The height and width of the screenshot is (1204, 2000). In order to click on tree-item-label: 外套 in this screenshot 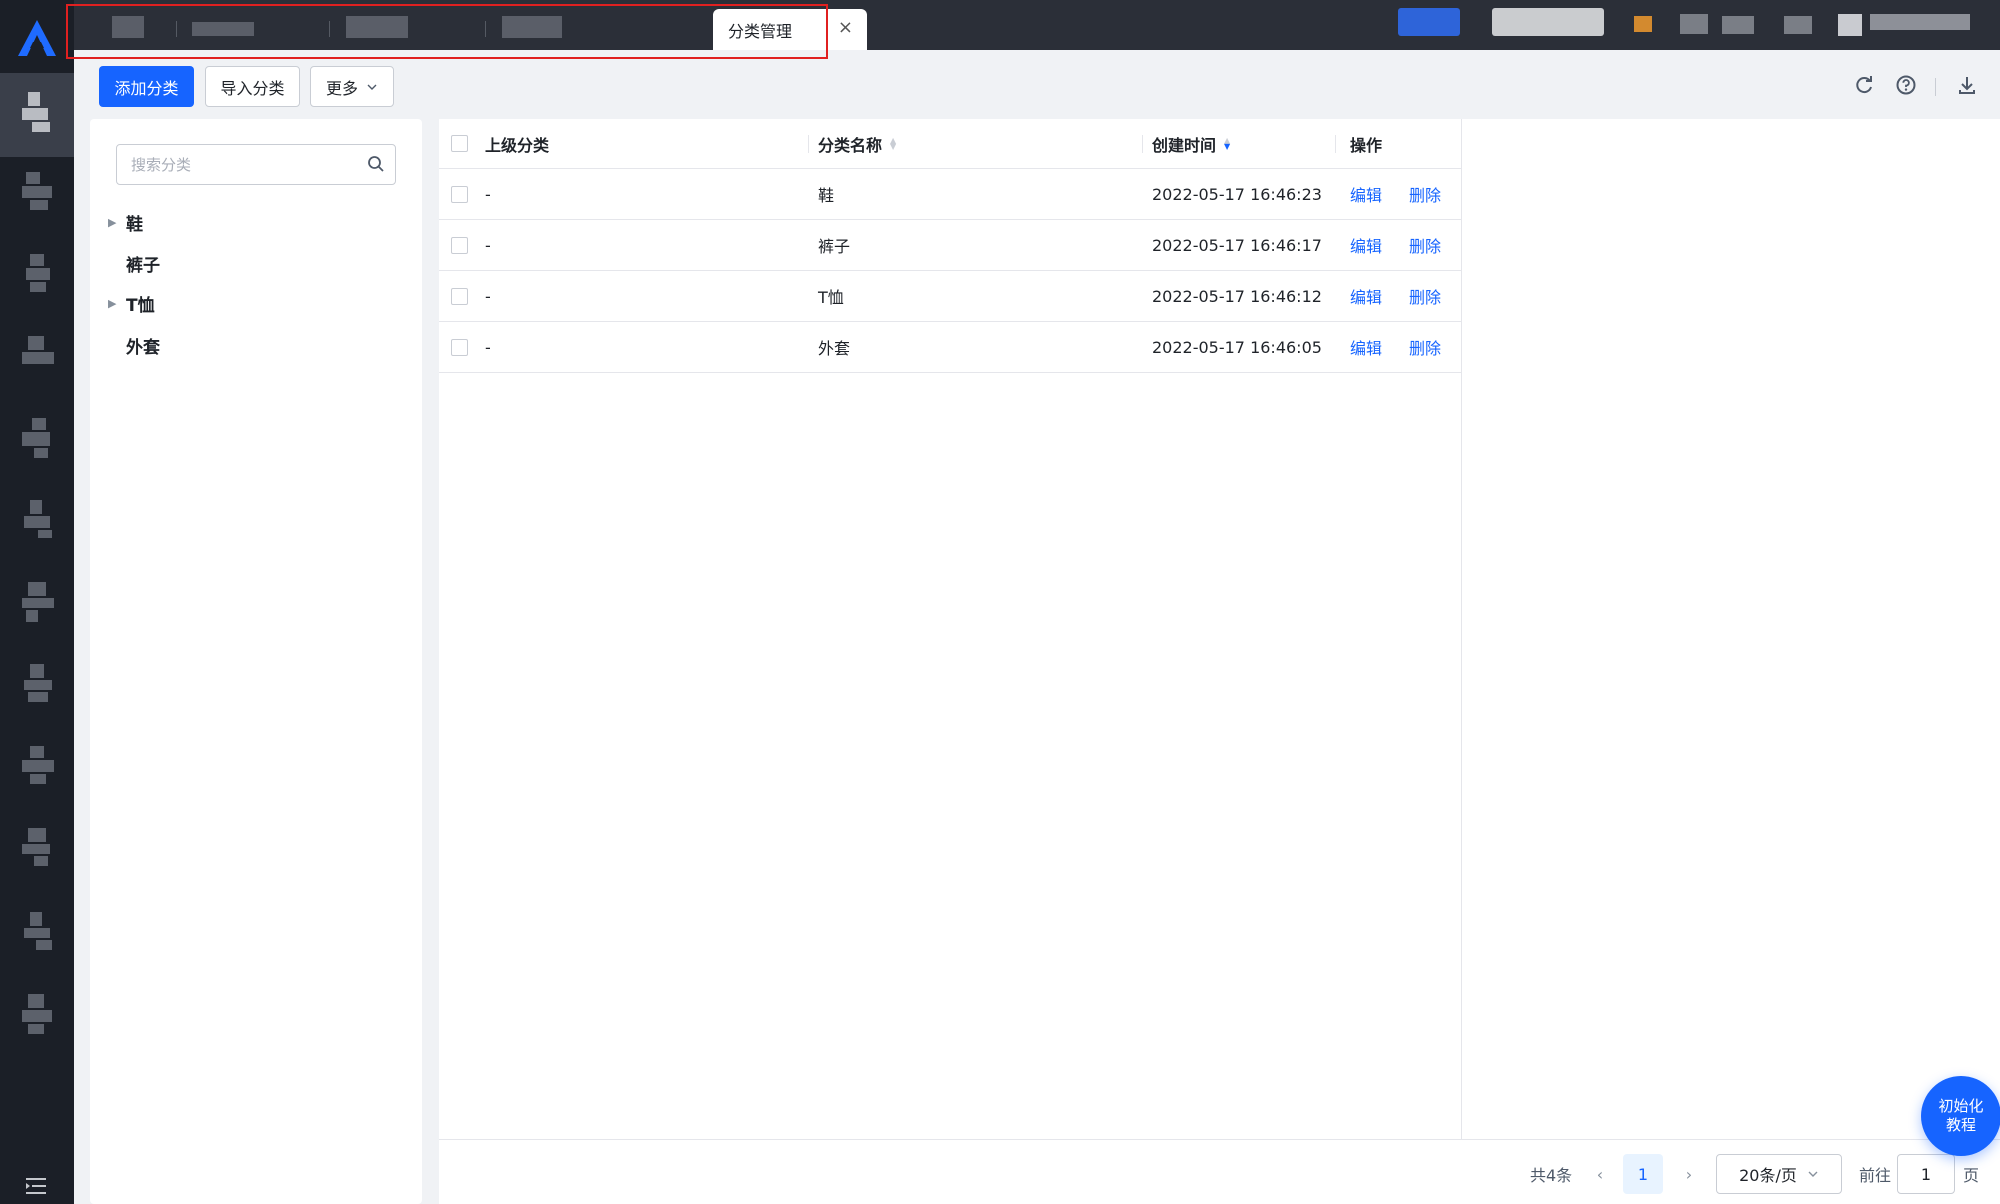, I will do `click(143, 347)`.